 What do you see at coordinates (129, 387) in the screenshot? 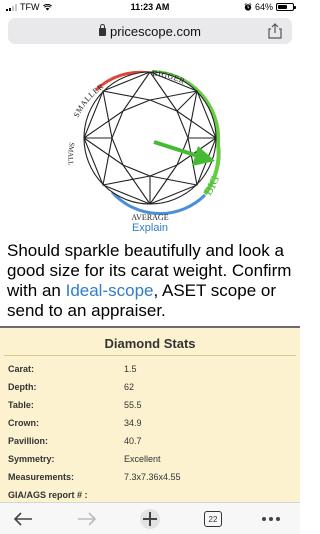
I see `stats-value: 62` at bounding box center [129, 387].